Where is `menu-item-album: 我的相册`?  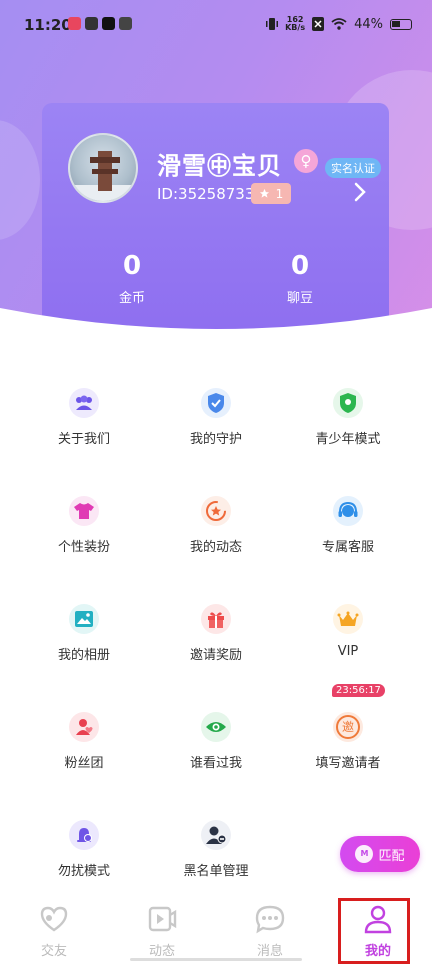
menu-item-album: 我的相册 is located at coordinates (84, 633).